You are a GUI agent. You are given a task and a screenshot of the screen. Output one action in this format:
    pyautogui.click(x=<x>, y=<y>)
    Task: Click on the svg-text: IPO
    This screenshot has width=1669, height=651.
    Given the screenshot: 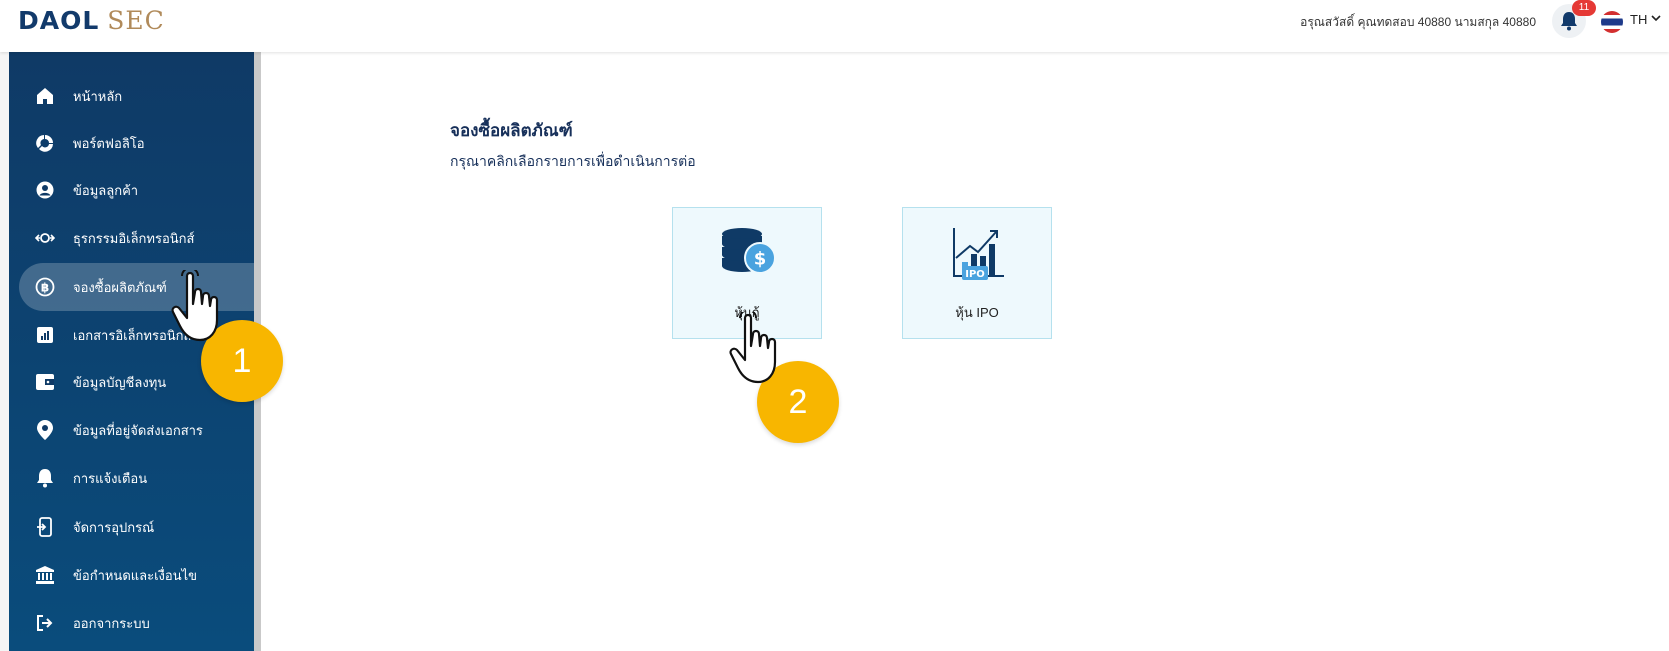 What is the action you would take?
    pyautogui.click(x=975, y=274)
    